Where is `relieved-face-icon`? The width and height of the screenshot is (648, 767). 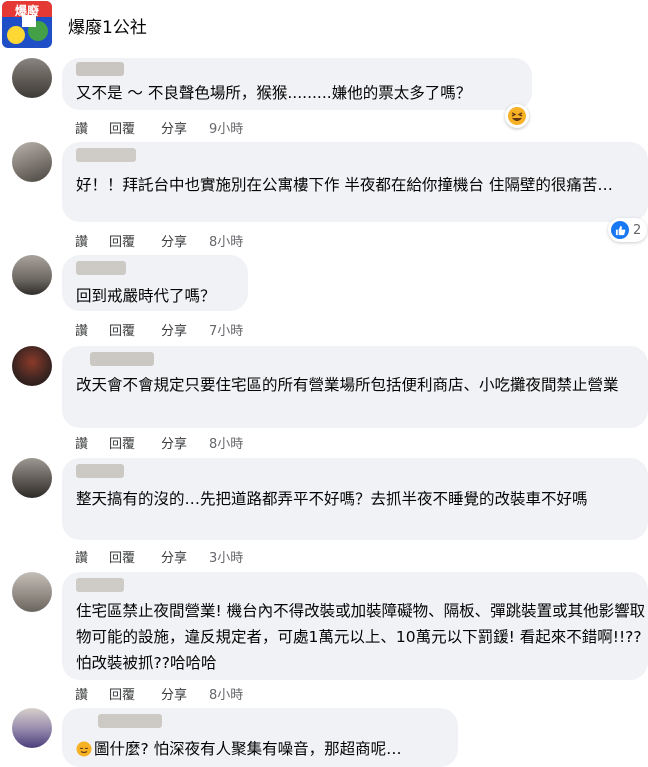
relieved-face-icon is located at coordinates (84, 749).